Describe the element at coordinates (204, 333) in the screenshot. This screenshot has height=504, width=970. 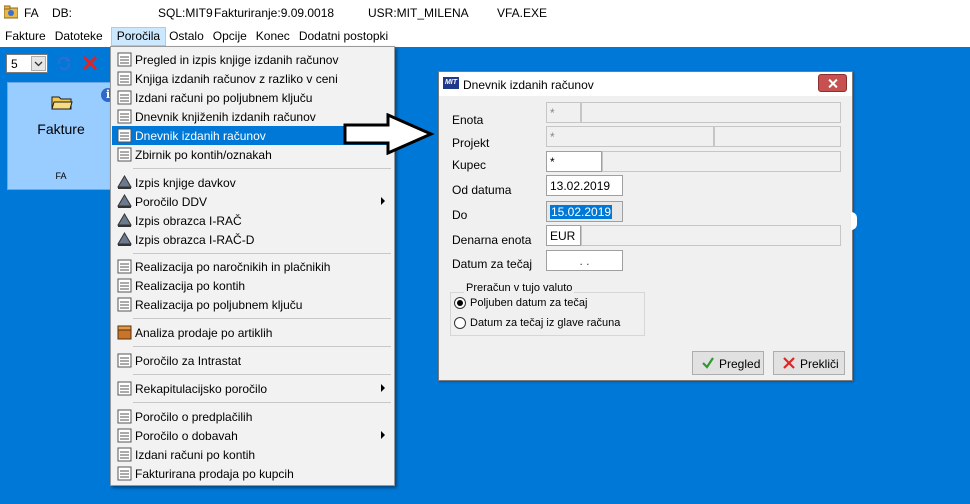
I see `menu-item-label: Analiza prodaje po artiklih` at that location.